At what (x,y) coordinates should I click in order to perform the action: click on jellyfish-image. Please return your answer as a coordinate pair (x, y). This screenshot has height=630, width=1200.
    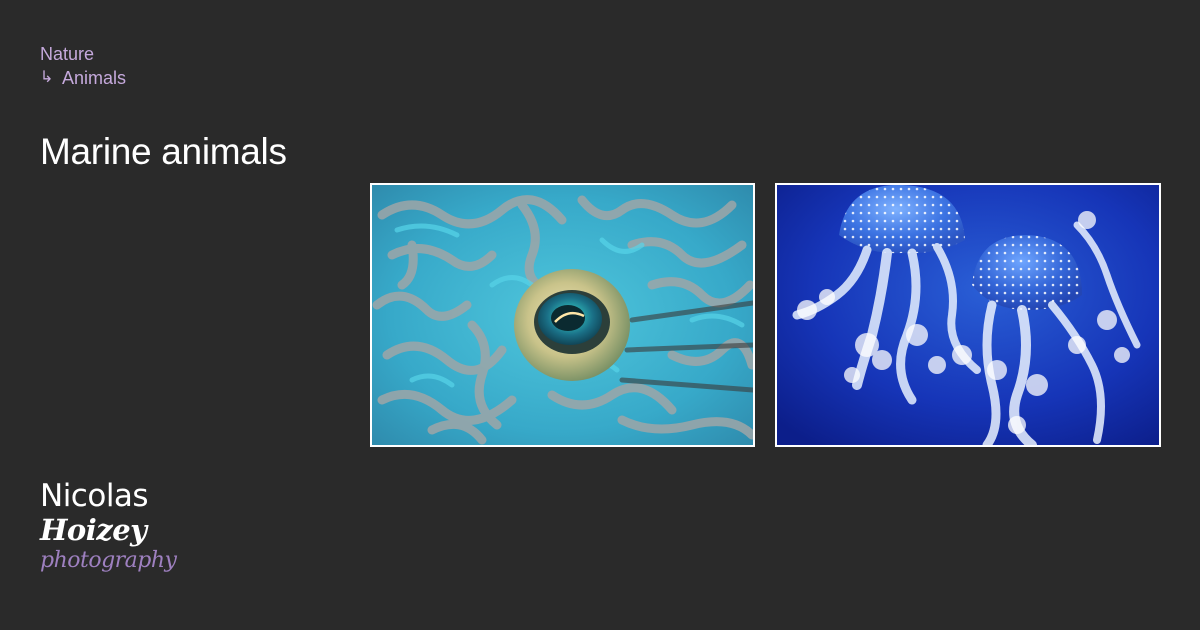
    Looking at the image, I should click on (968, 315).